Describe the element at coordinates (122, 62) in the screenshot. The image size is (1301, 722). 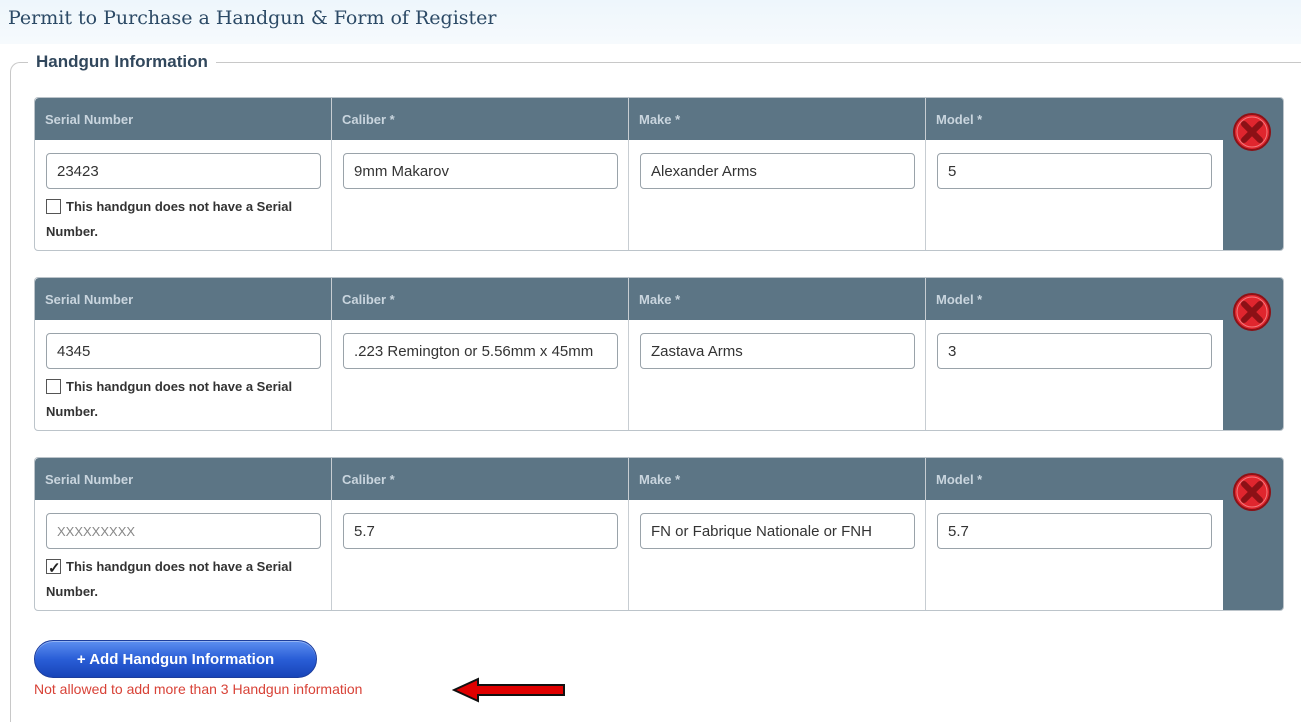
I see `fieldset-legend: Handgun Information` at that location.